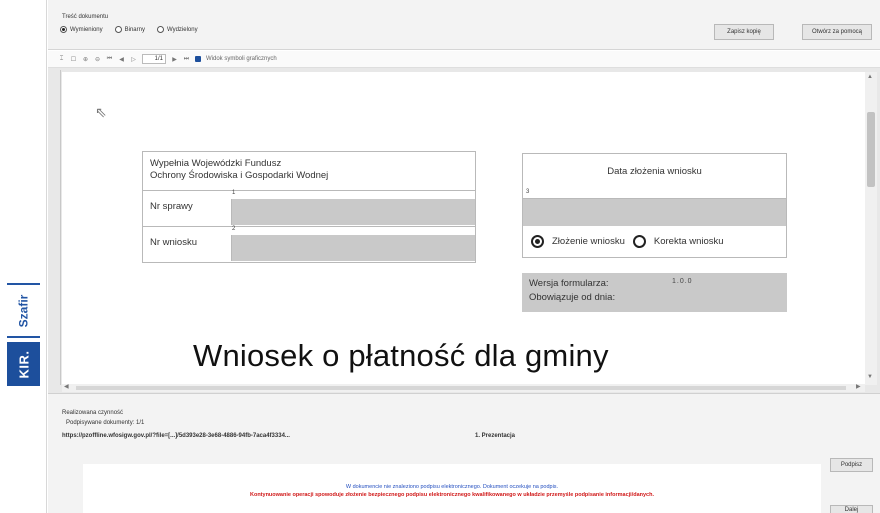 The width and height of the screenshot is (880, 513). What do you see at coordinates (654, 189) in the screenshot?
I see `submission-date-cell: Data złożenia wniosku 3` at bounding box center [654, 189].